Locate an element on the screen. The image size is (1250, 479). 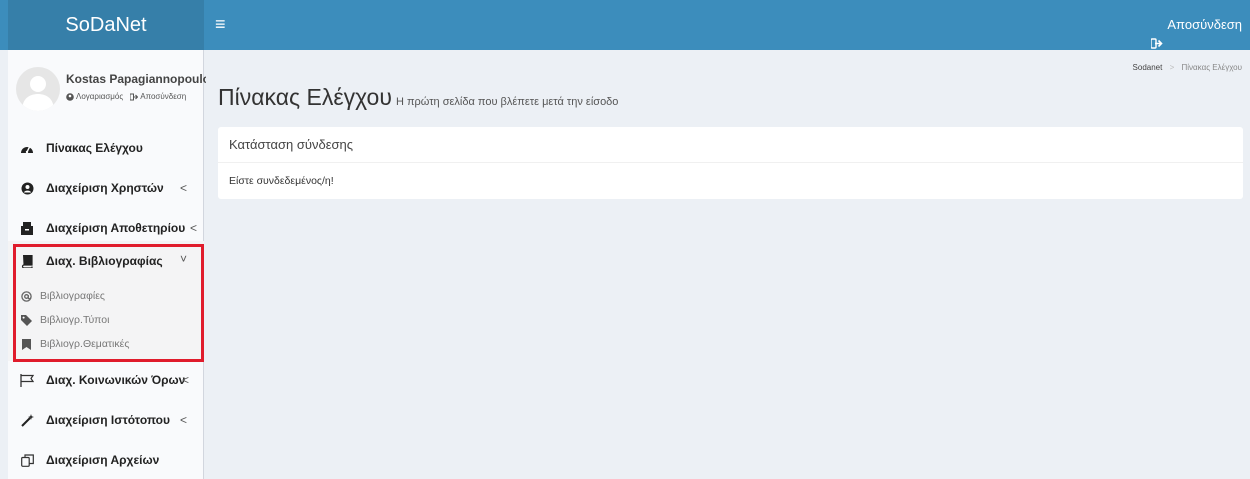
user-logout-link: Αποσύνδεση is located at coordinates (158, 96).